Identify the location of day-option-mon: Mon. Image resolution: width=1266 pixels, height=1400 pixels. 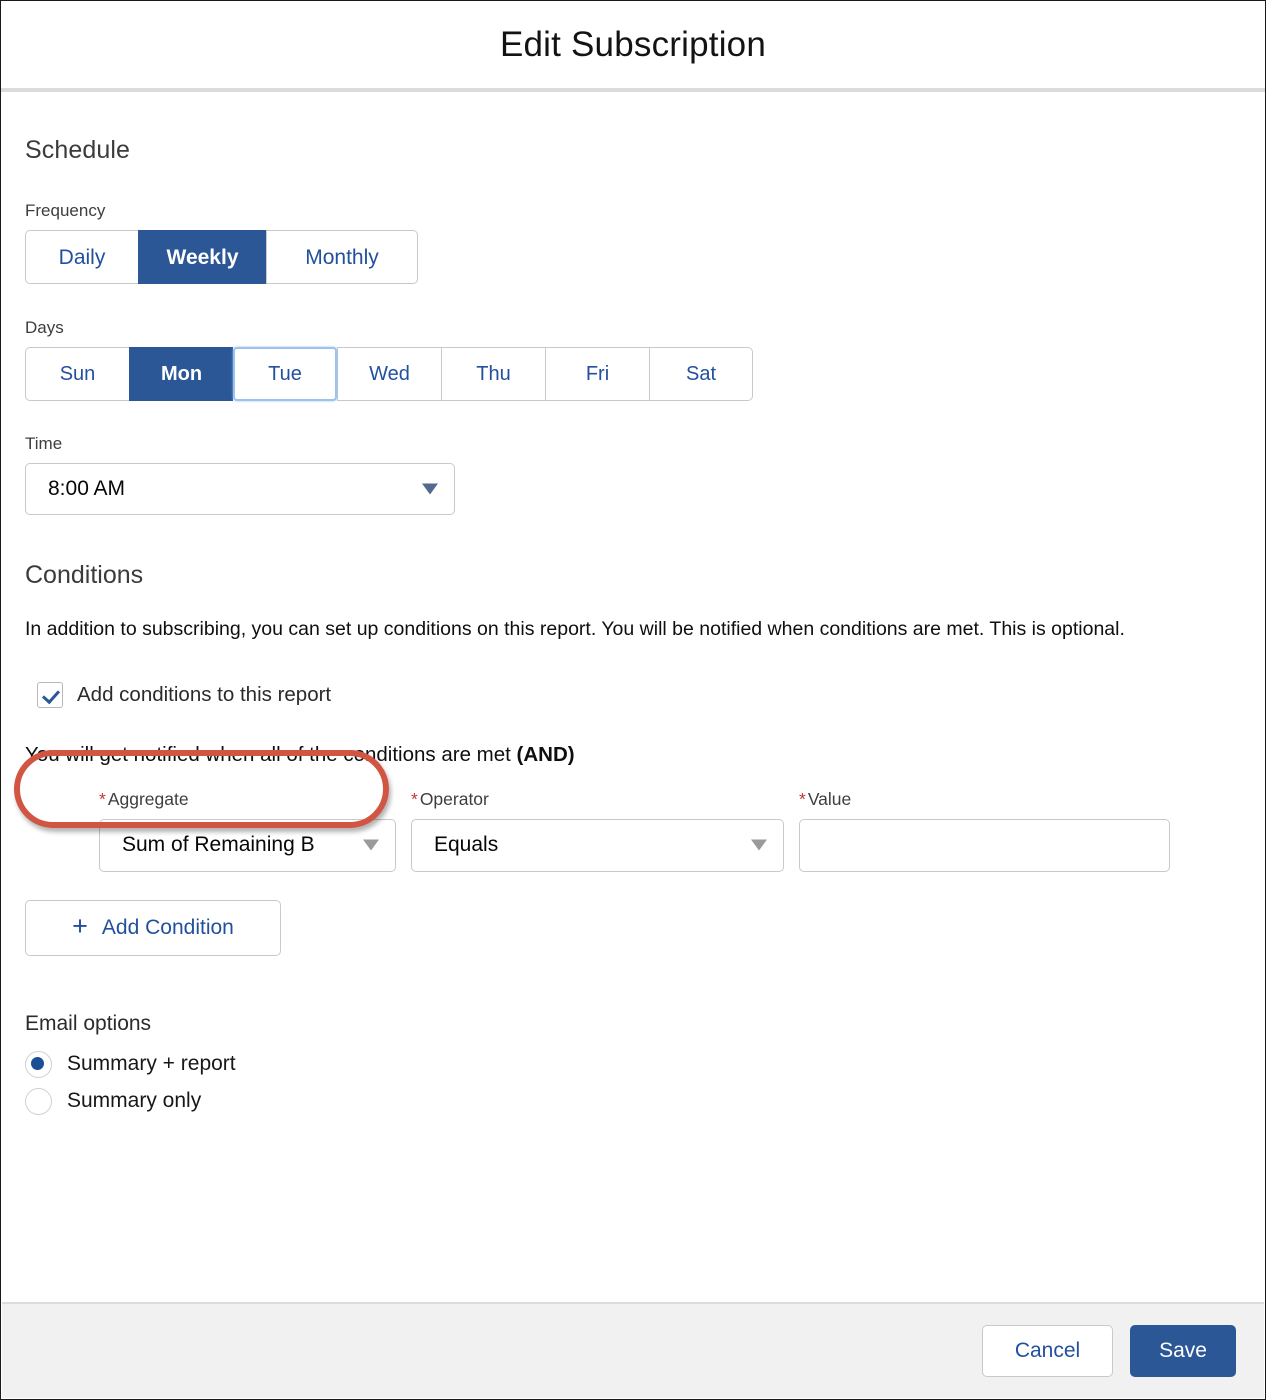
(181, 374).